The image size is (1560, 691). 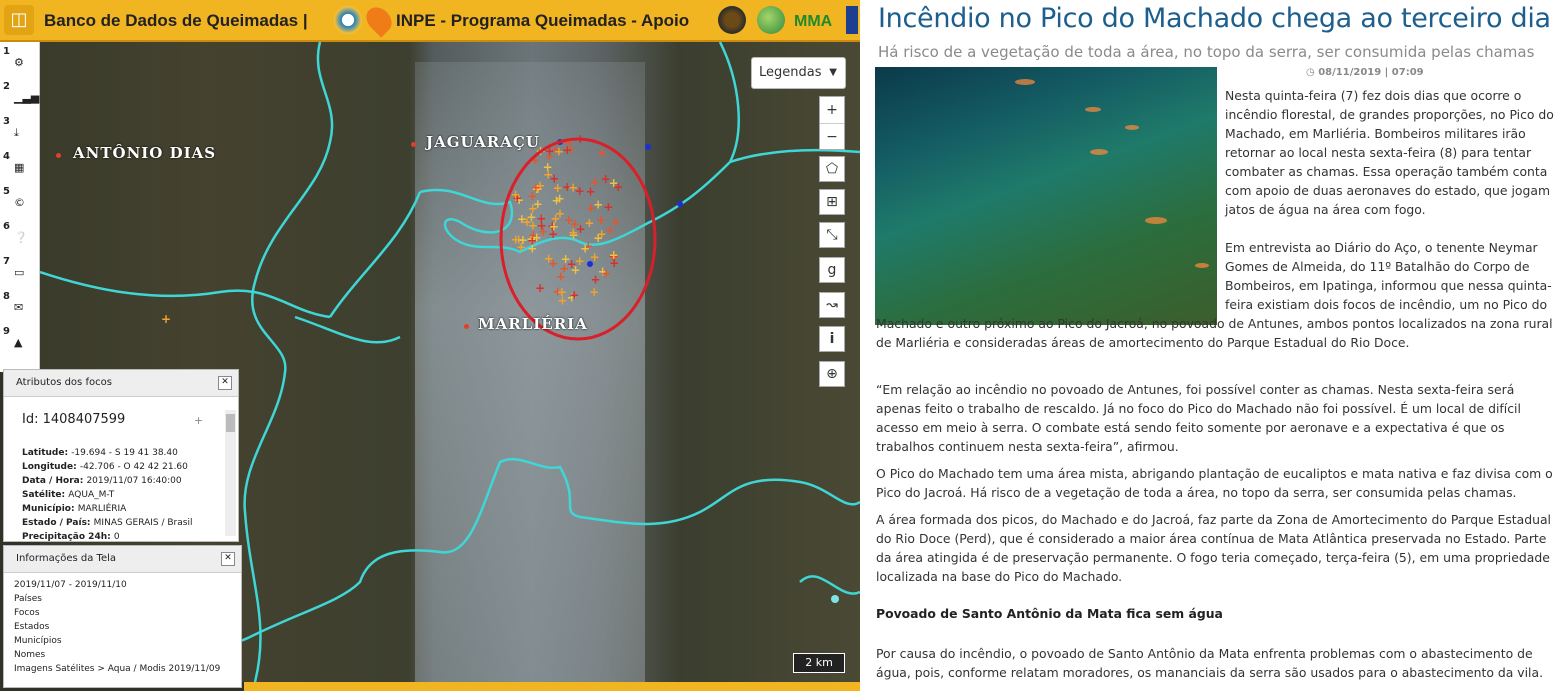 I want to click on panel-title: Informações da Tela, so click(x=66, y=558).